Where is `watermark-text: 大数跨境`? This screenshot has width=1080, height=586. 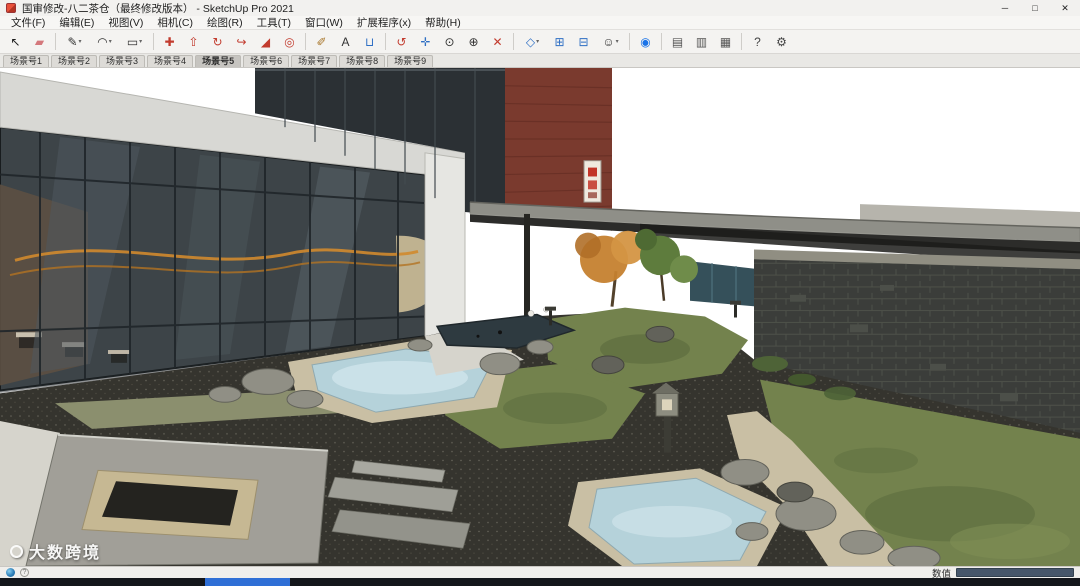
watermark-text: 大数跨境 is located at coordinates (65, 553).